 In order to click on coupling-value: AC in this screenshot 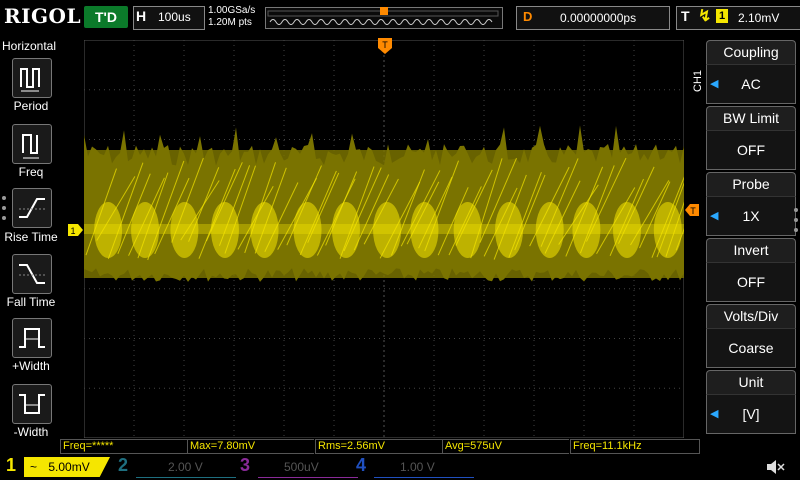, I will do `click(751, 84)`.